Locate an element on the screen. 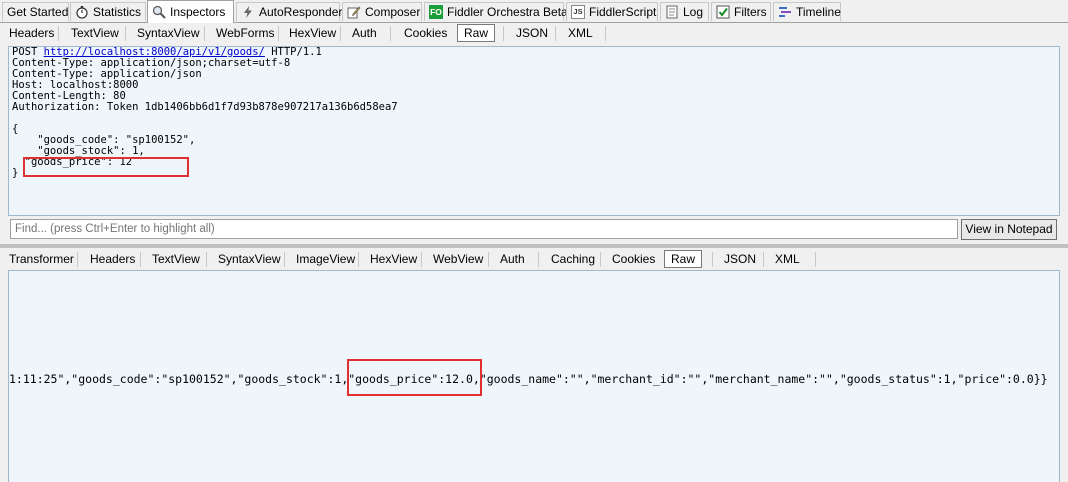 The image size is (1068, 482). req-tab-raw: Raw is located at coordinates (476, 33).